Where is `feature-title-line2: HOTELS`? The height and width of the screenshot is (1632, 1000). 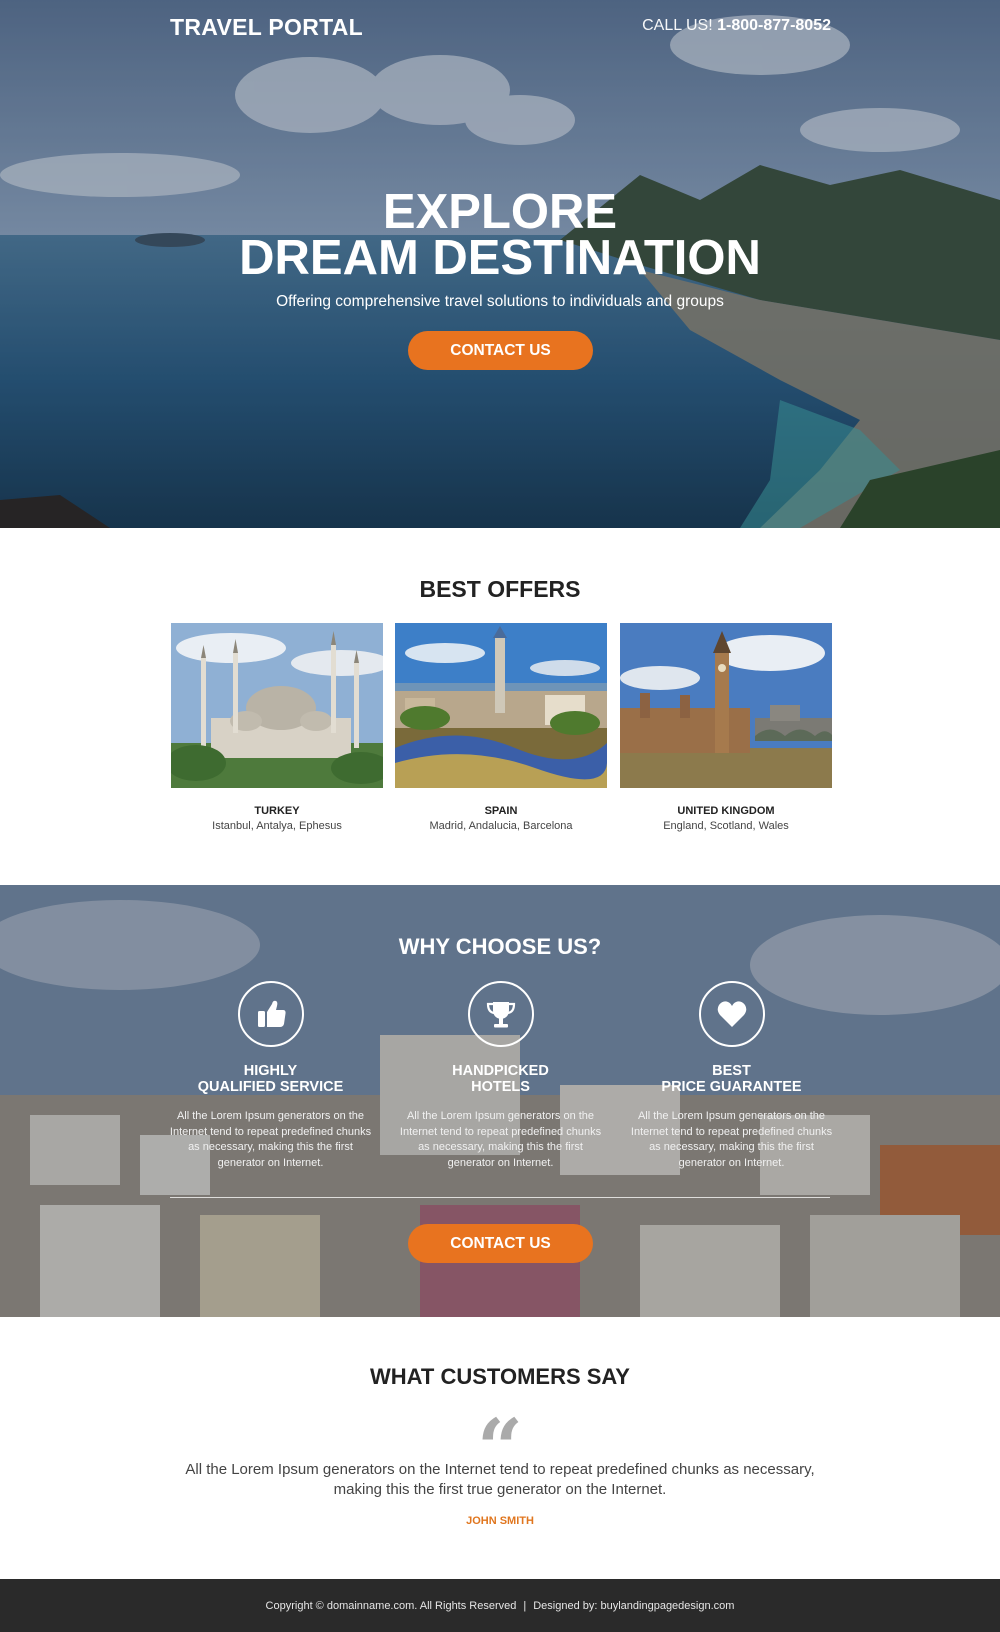 feature-title-line2: HOTELS is located at coordinates (500, 1087).